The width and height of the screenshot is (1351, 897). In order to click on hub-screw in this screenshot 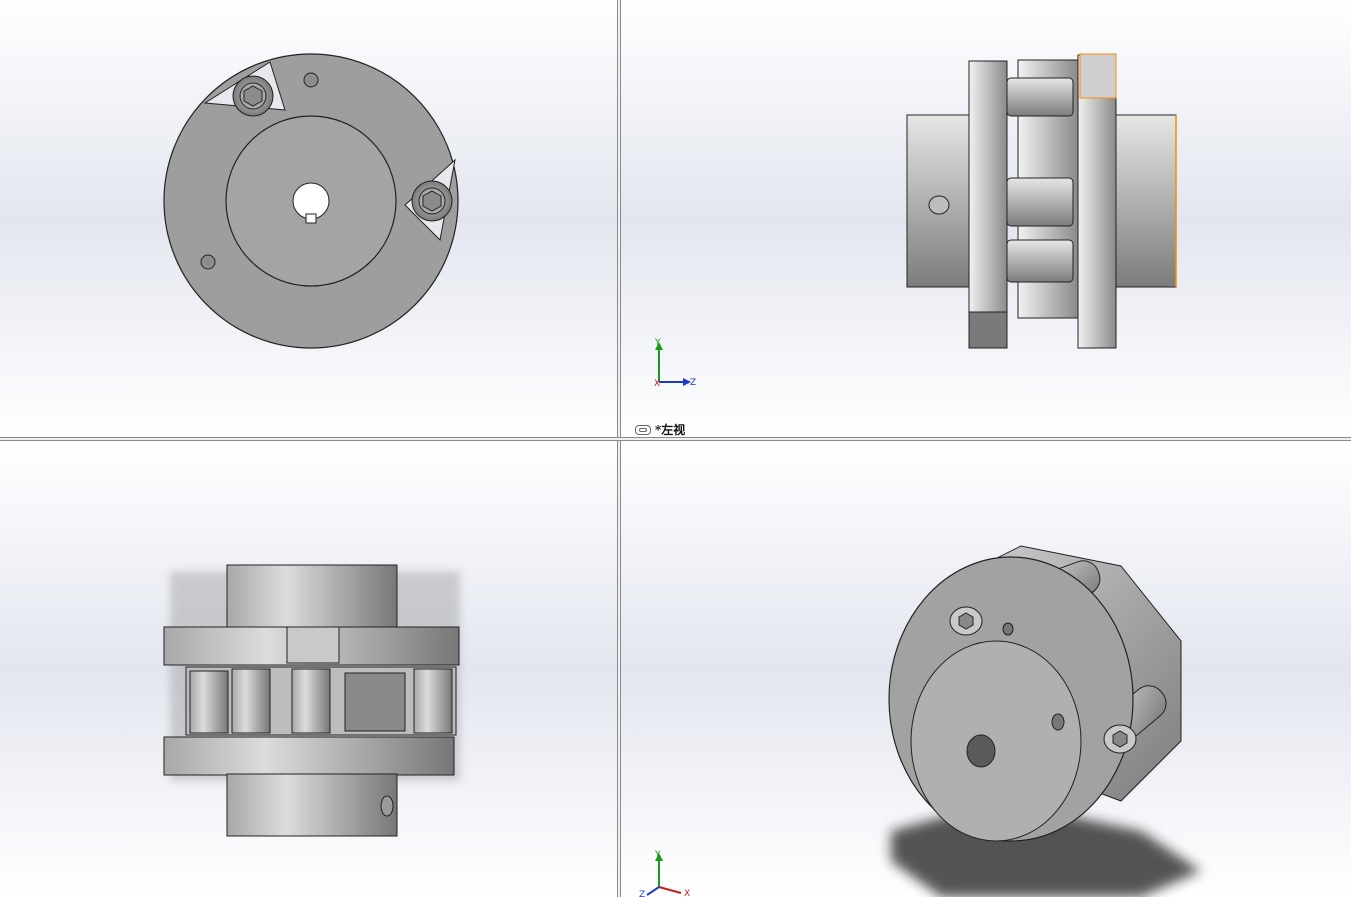, I will do `click(387, 806)`.